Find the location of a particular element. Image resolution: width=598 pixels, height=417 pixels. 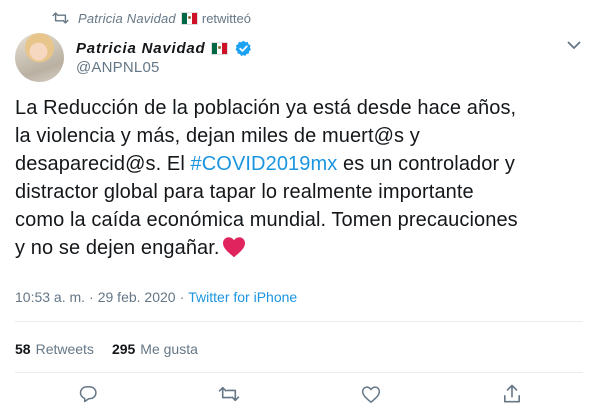

likes-count: 295 is located at coordinates (123, 349).